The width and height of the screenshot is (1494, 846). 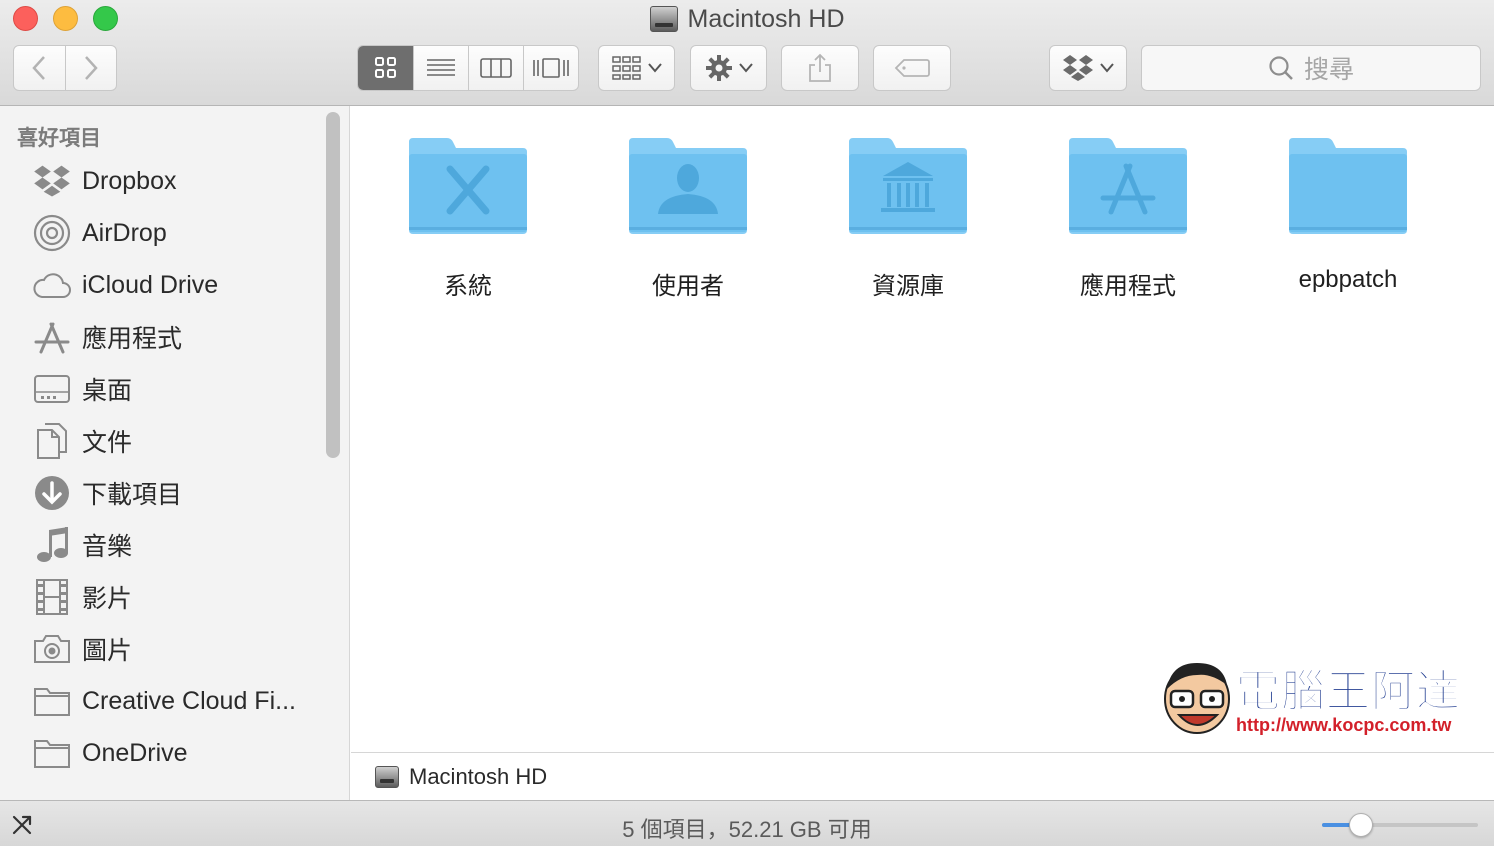 I want to click on dropbox-toolbar-button, so click(x=1088, y=68).